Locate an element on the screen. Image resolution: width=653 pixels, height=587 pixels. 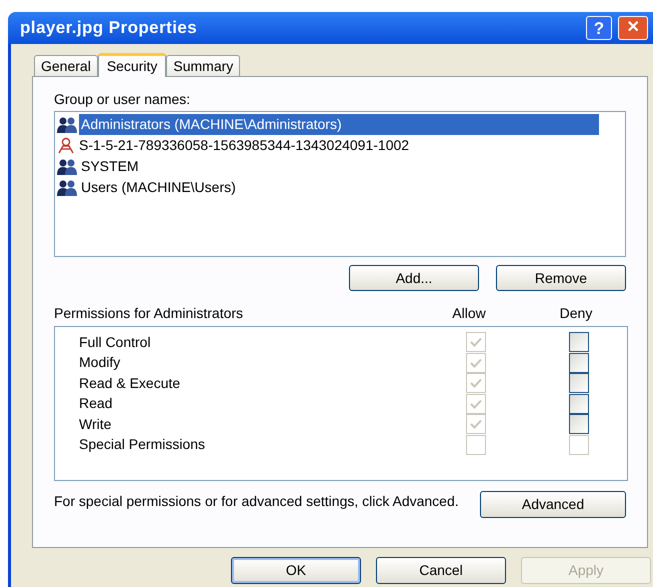
group-list-item: Users (MACHINE\Users) is located at coordinates (158, 187).